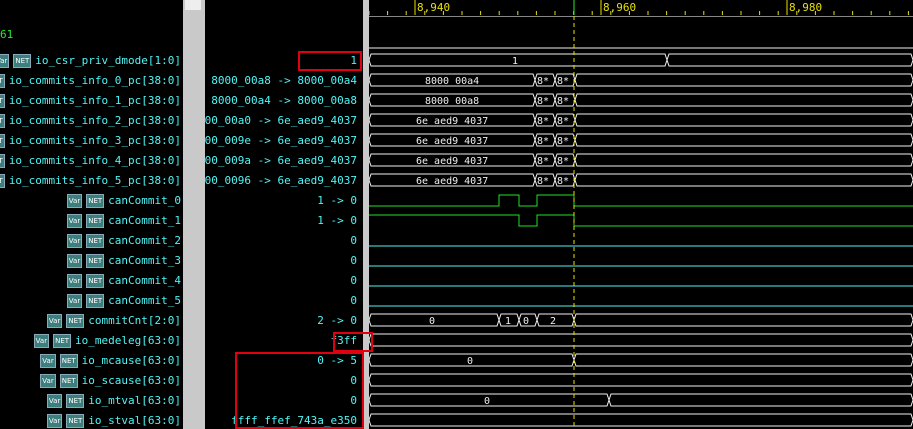 The height and width of the screenshot is (429, 913). I want to click on scrollbar-thumb, so click(193, 5).